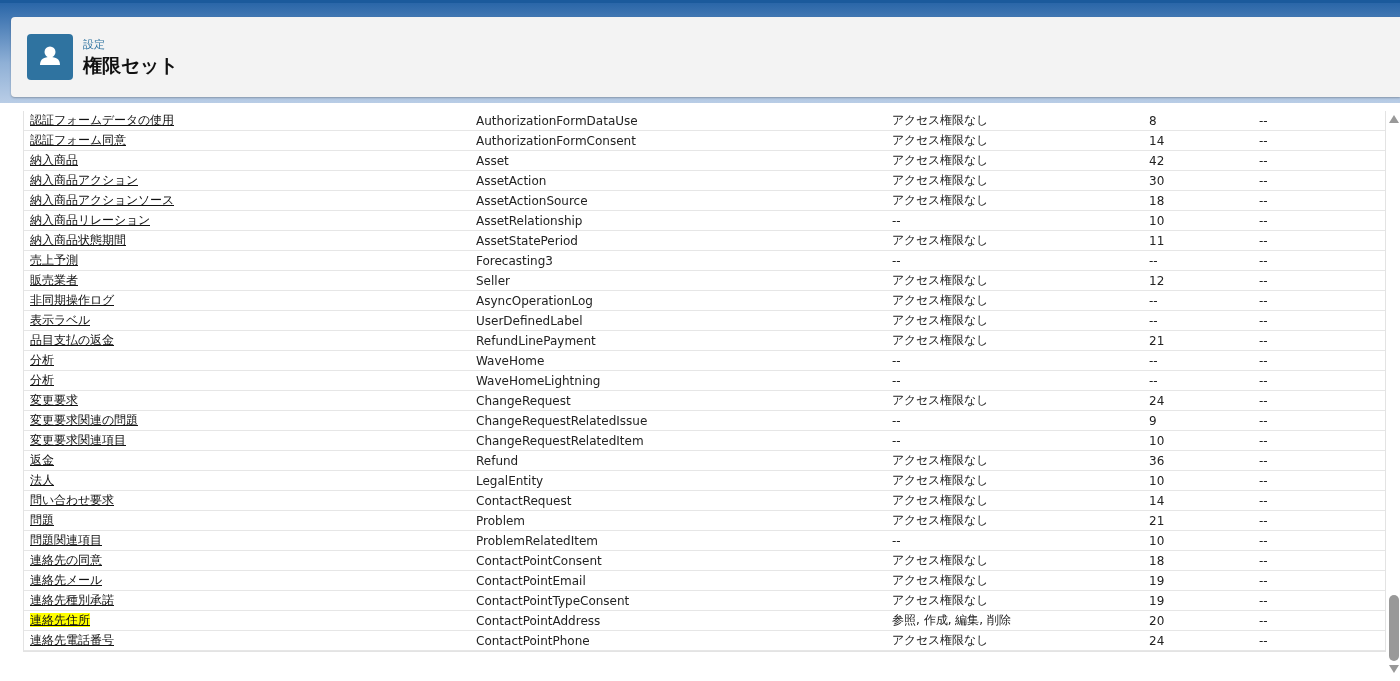 The width and height of the screenshot is (1400, 681). I want to click on count-cell: 42, so click(1157, 160).